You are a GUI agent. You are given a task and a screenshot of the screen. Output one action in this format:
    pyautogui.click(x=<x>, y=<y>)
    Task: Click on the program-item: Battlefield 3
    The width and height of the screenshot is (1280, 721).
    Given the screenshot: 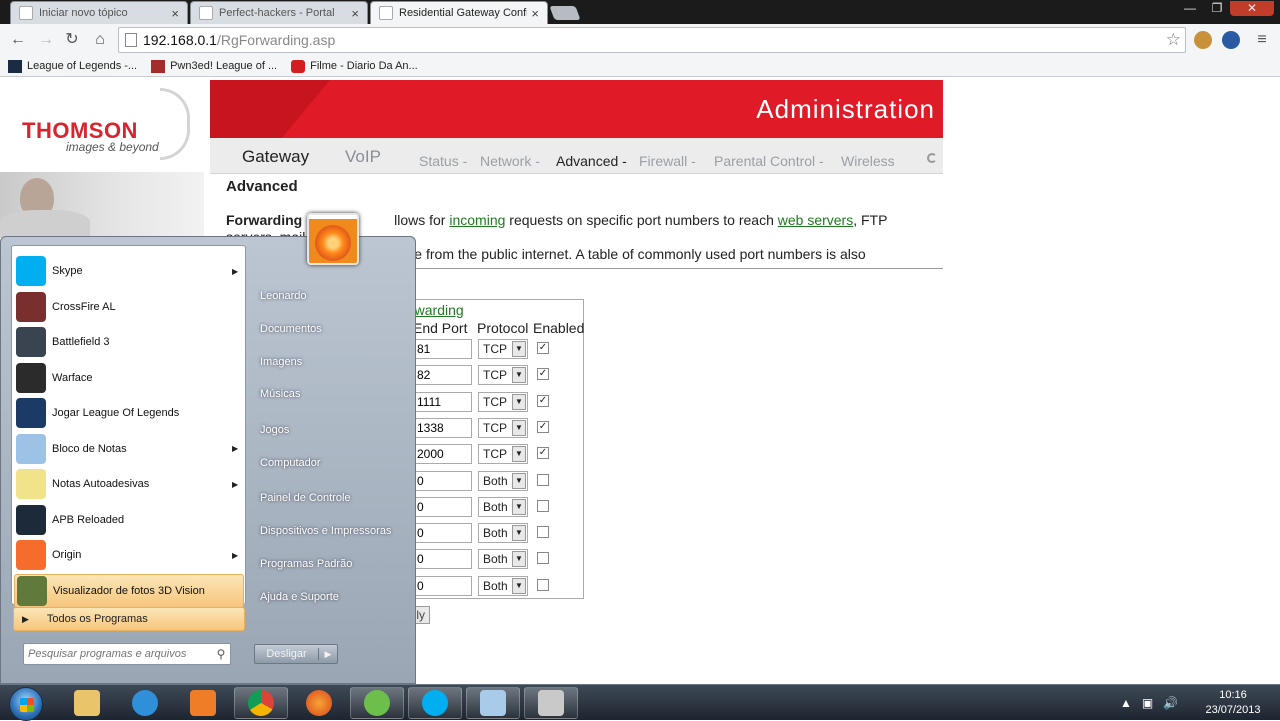 What is the action you would take?
    pyautogui.click(x=129, y=342)
    